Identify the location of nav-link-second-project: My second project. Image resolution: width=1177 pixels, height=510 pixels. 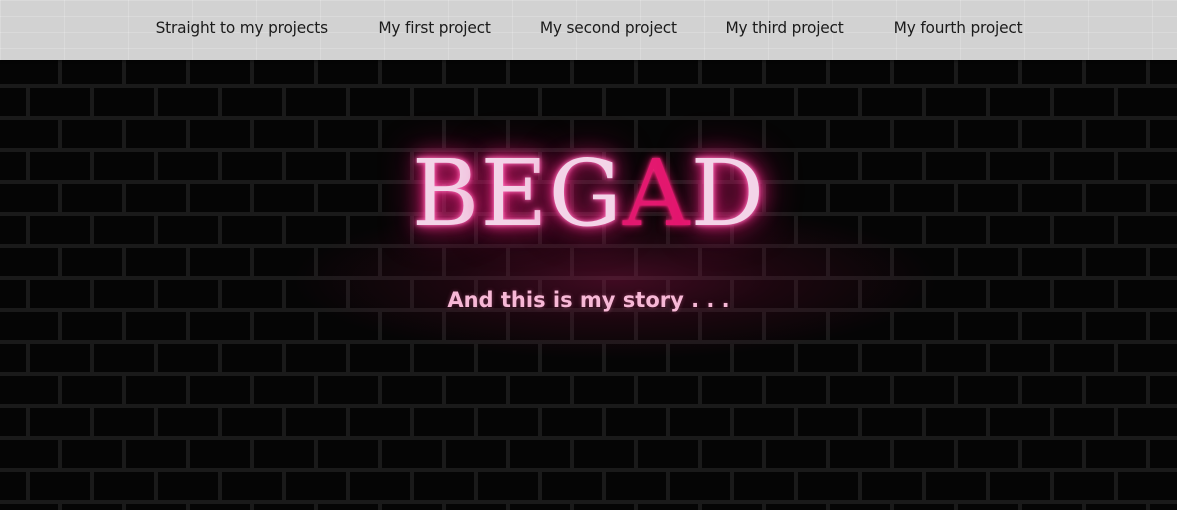
(608, 27).